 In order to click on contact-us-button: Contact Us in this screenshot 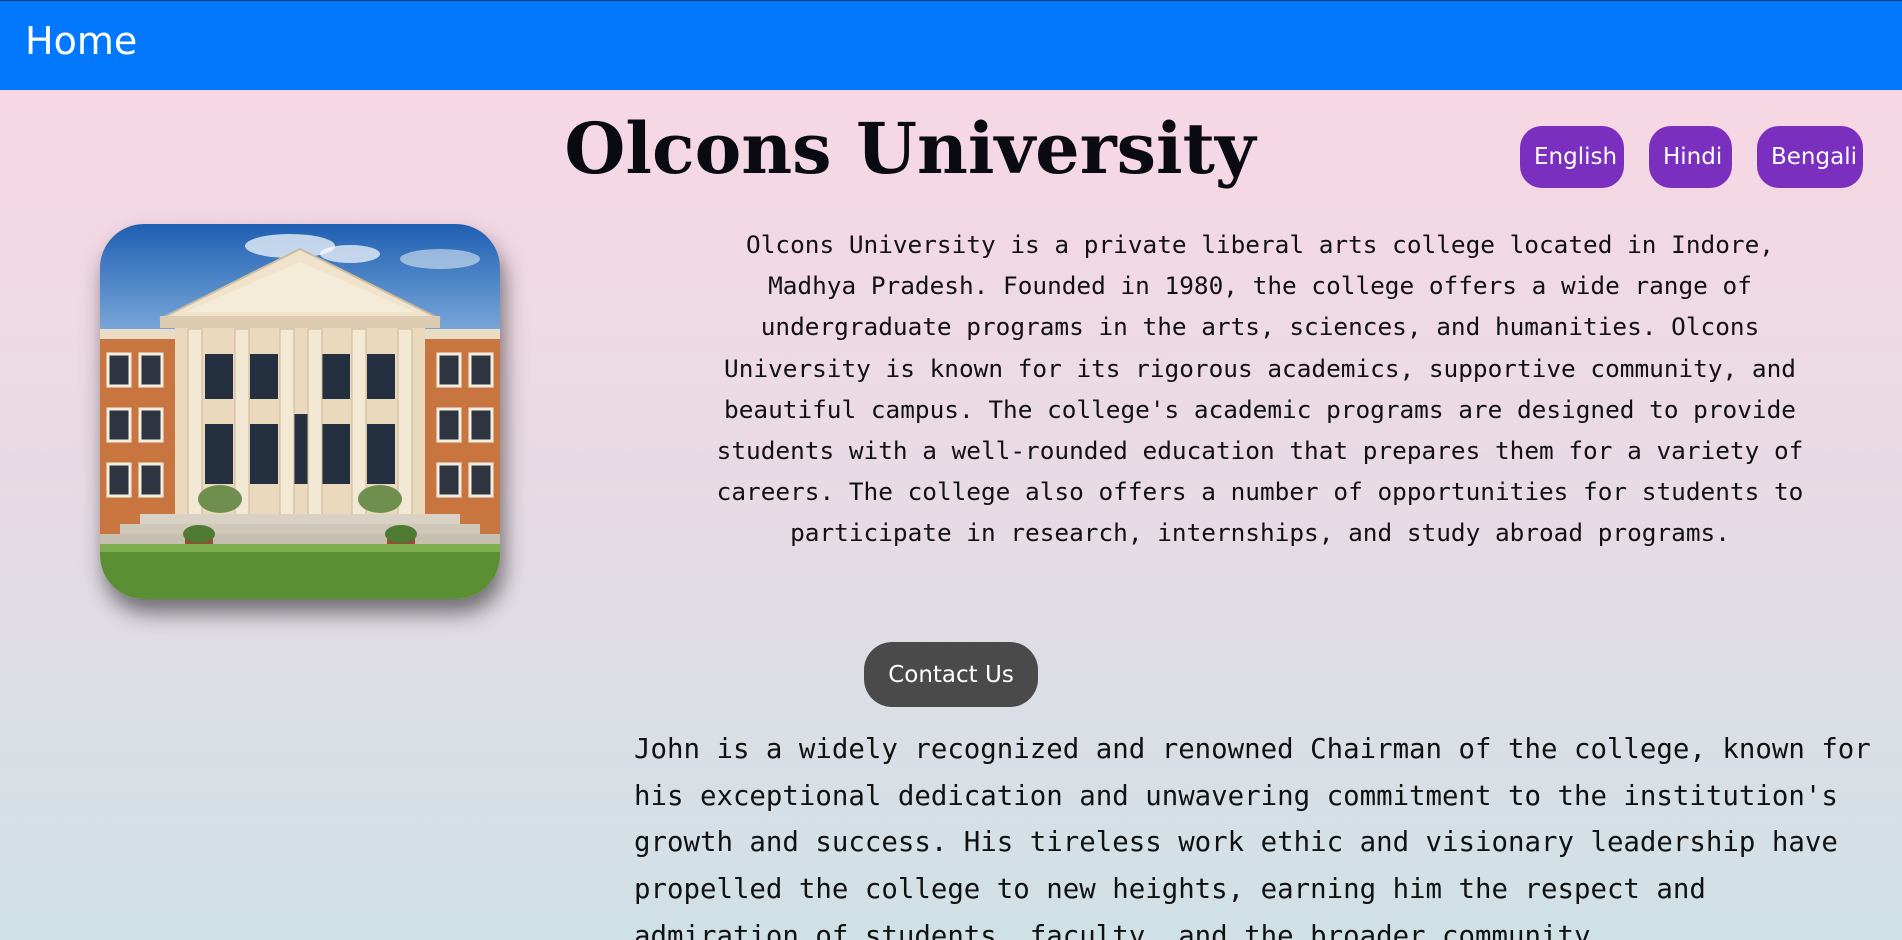, I will do `click(951, 674)`.